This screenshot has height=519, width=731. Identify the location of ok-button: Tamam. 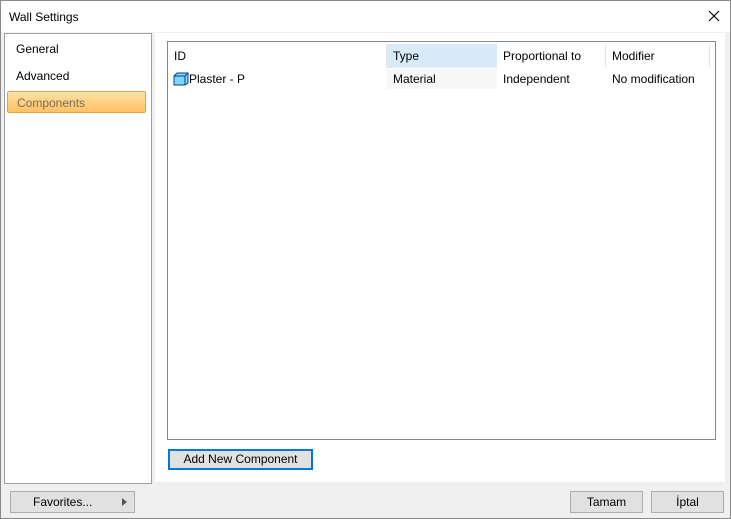
(606, 502).